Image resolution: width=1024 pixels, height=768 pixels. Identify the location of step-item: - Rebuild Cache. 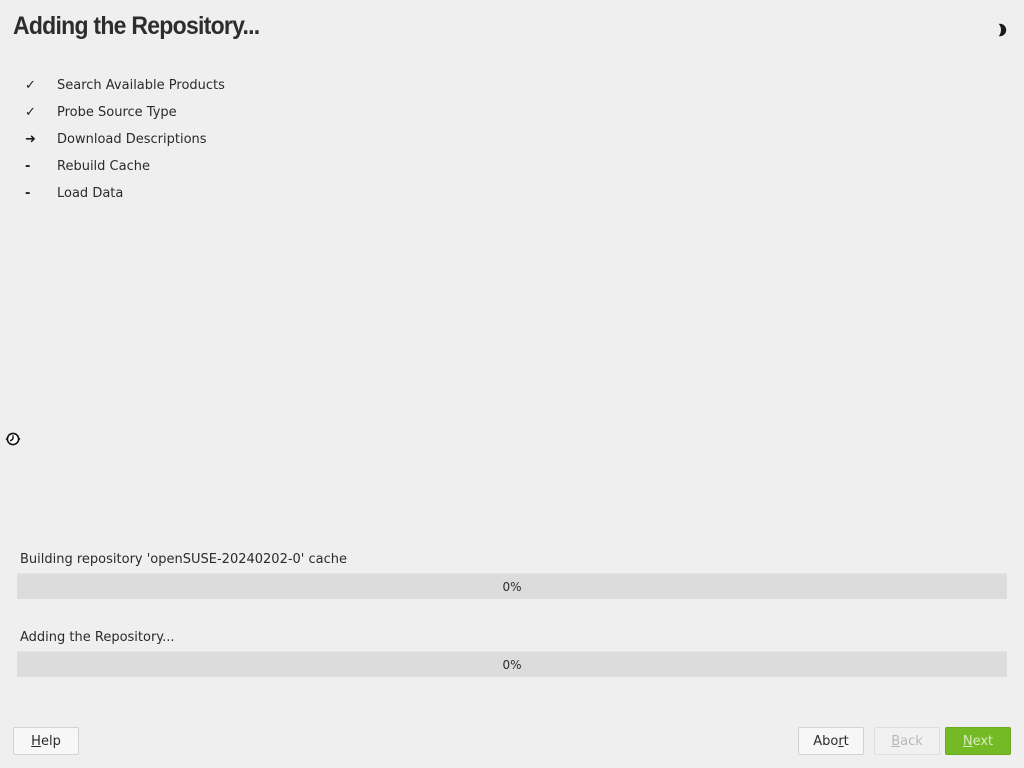
(122, 166).